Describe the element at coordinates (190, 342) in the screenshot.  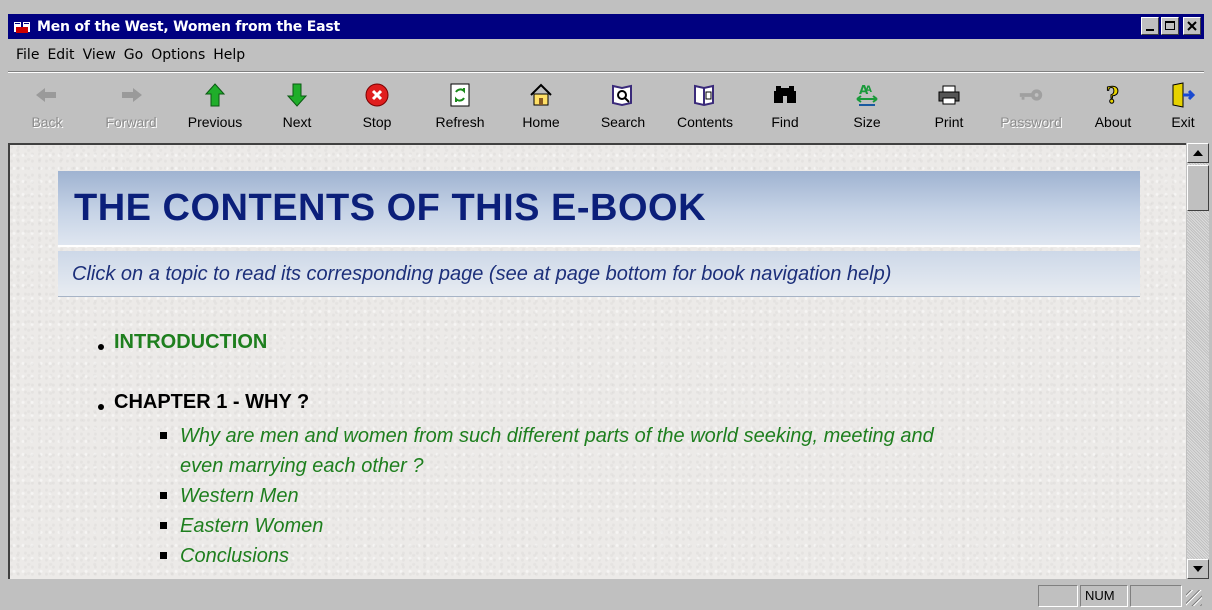
I see `introduction-link: INTRODUCTION` at that location.